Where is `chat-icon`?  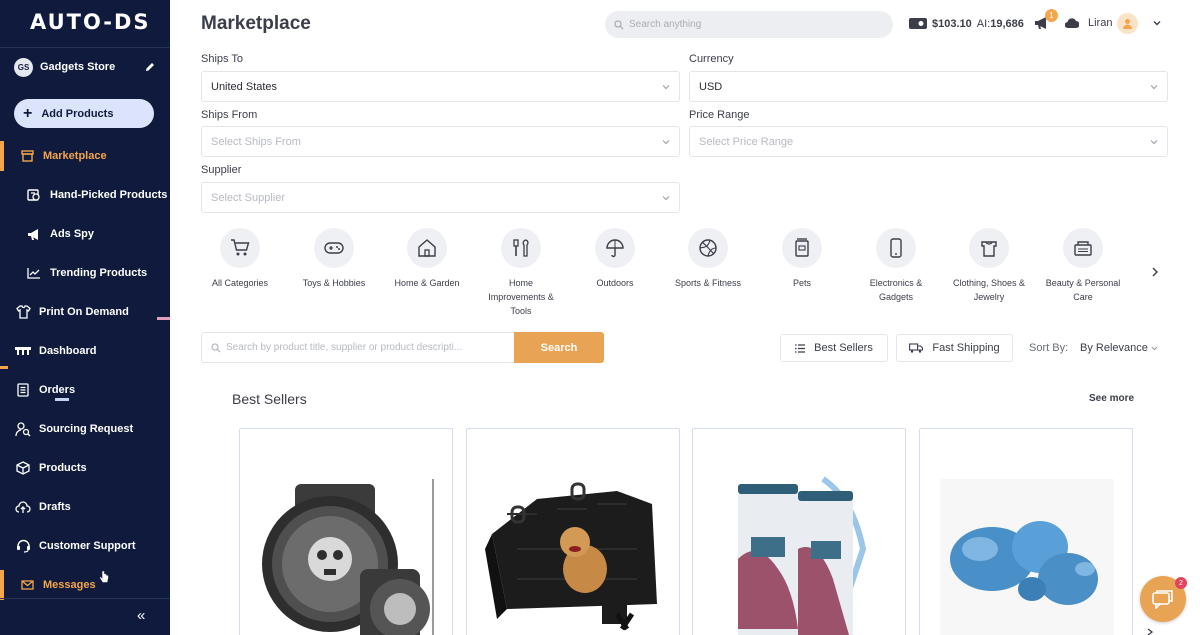 chat-icon is located at coordinates (1162, 599).